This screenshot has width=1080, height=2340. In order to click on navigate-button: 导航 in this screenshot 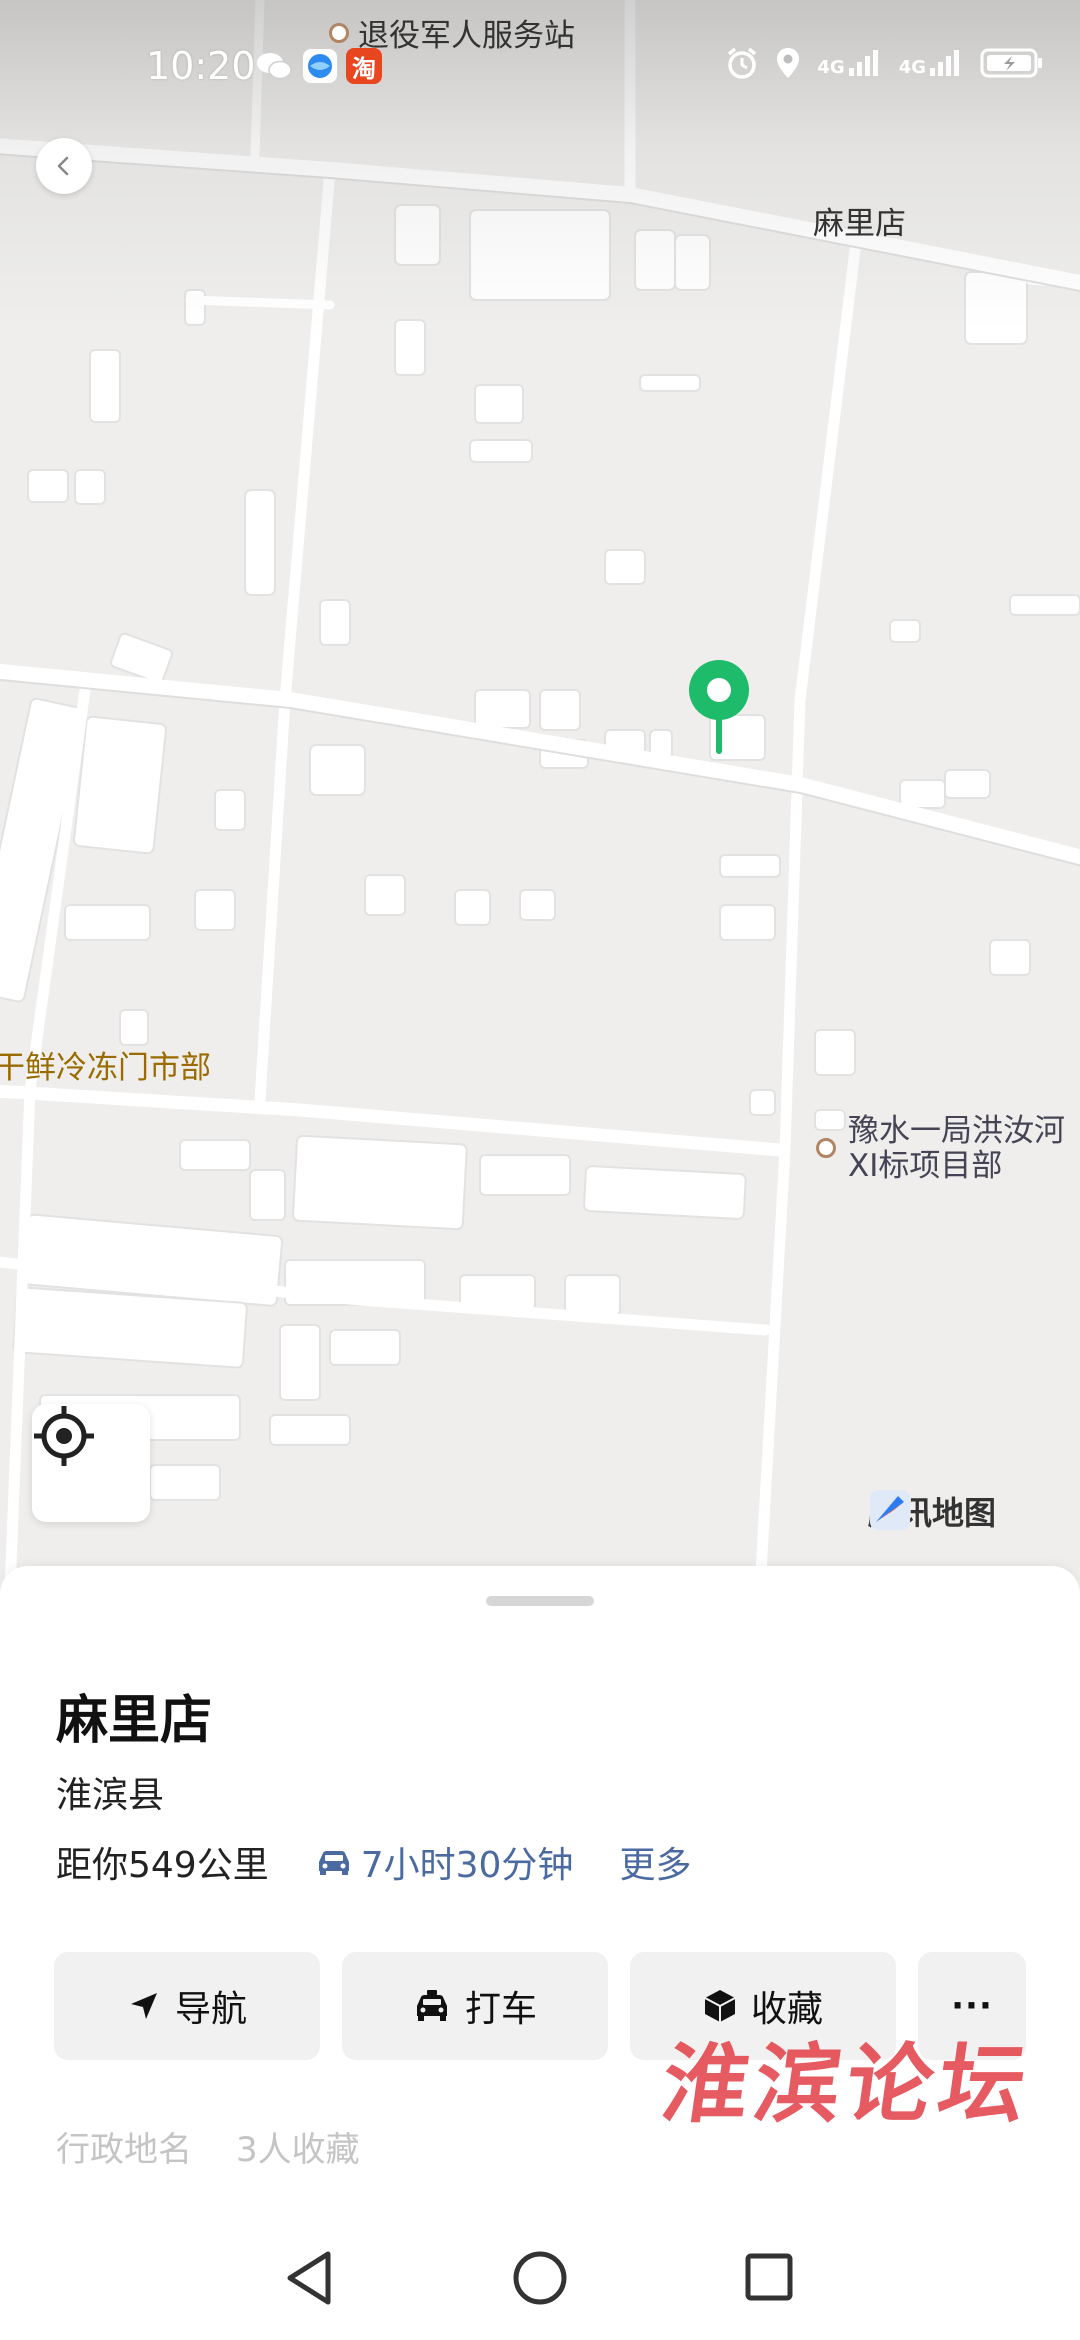, I will do `click(187, 2006)`.